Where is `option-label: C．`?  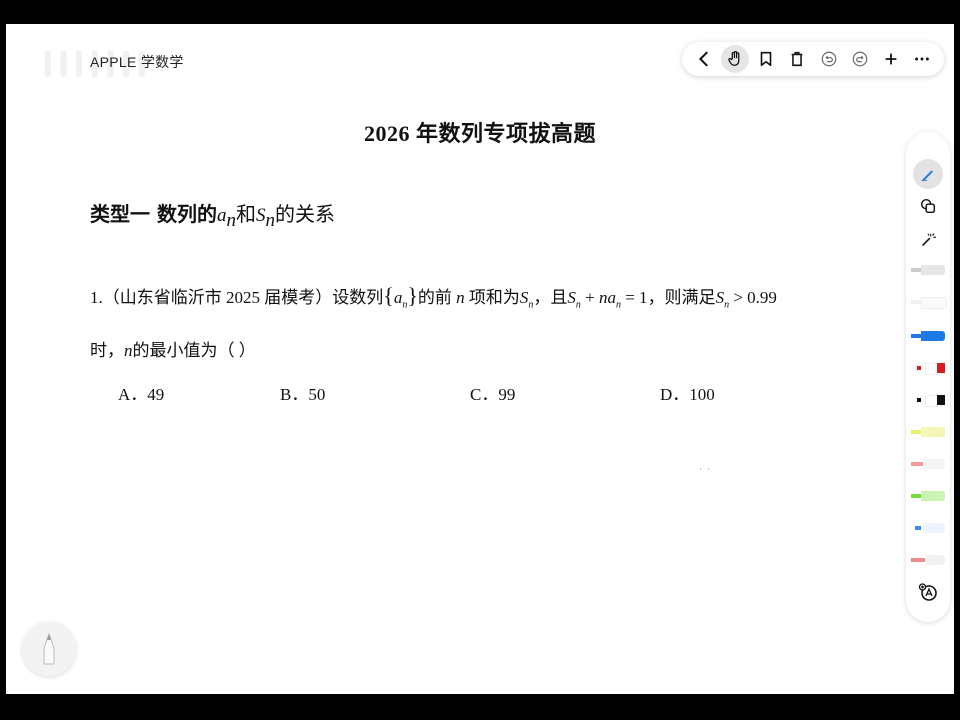
option-label: C． is located at coordinates (484, 394).